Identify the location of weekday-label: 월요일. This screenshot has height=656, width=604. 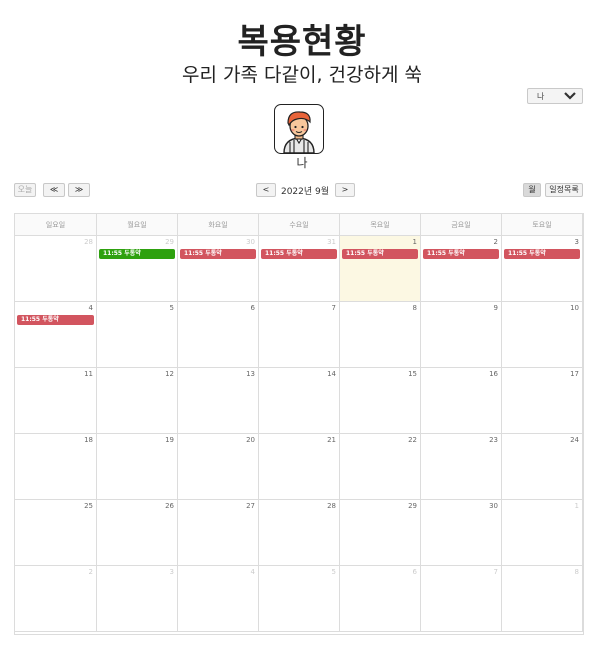
(137, 225).